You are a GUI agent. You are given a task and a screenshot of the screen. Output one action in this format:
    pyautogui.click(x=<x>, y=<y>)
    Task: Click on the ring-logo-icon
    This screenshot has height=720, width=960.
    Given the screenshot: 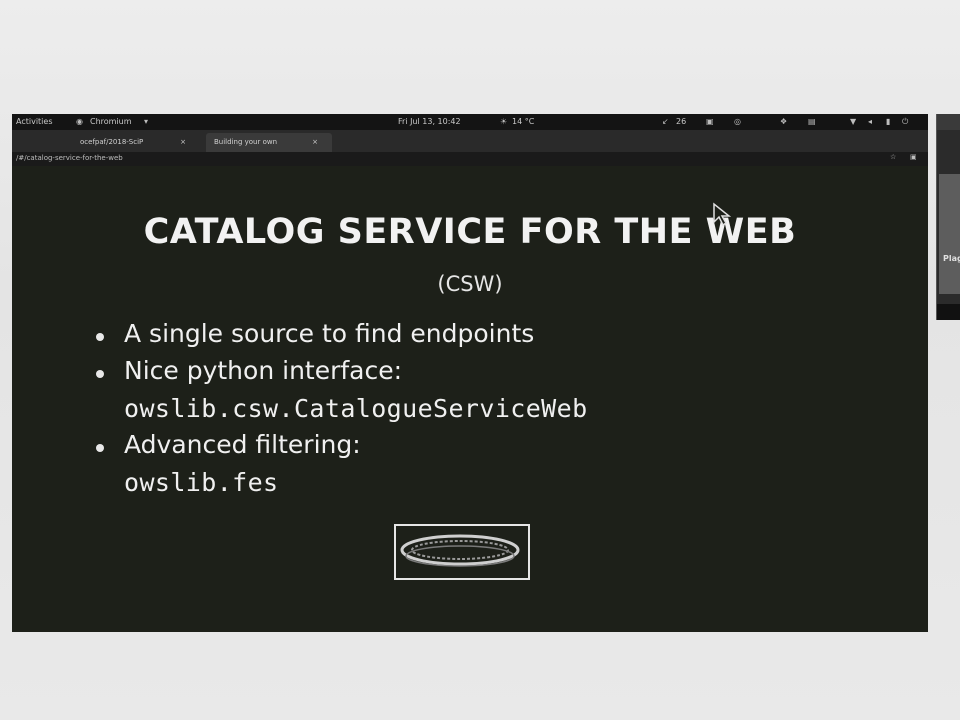 What is the action you would take?
    pyautogui.click(x=460, y=550)
    